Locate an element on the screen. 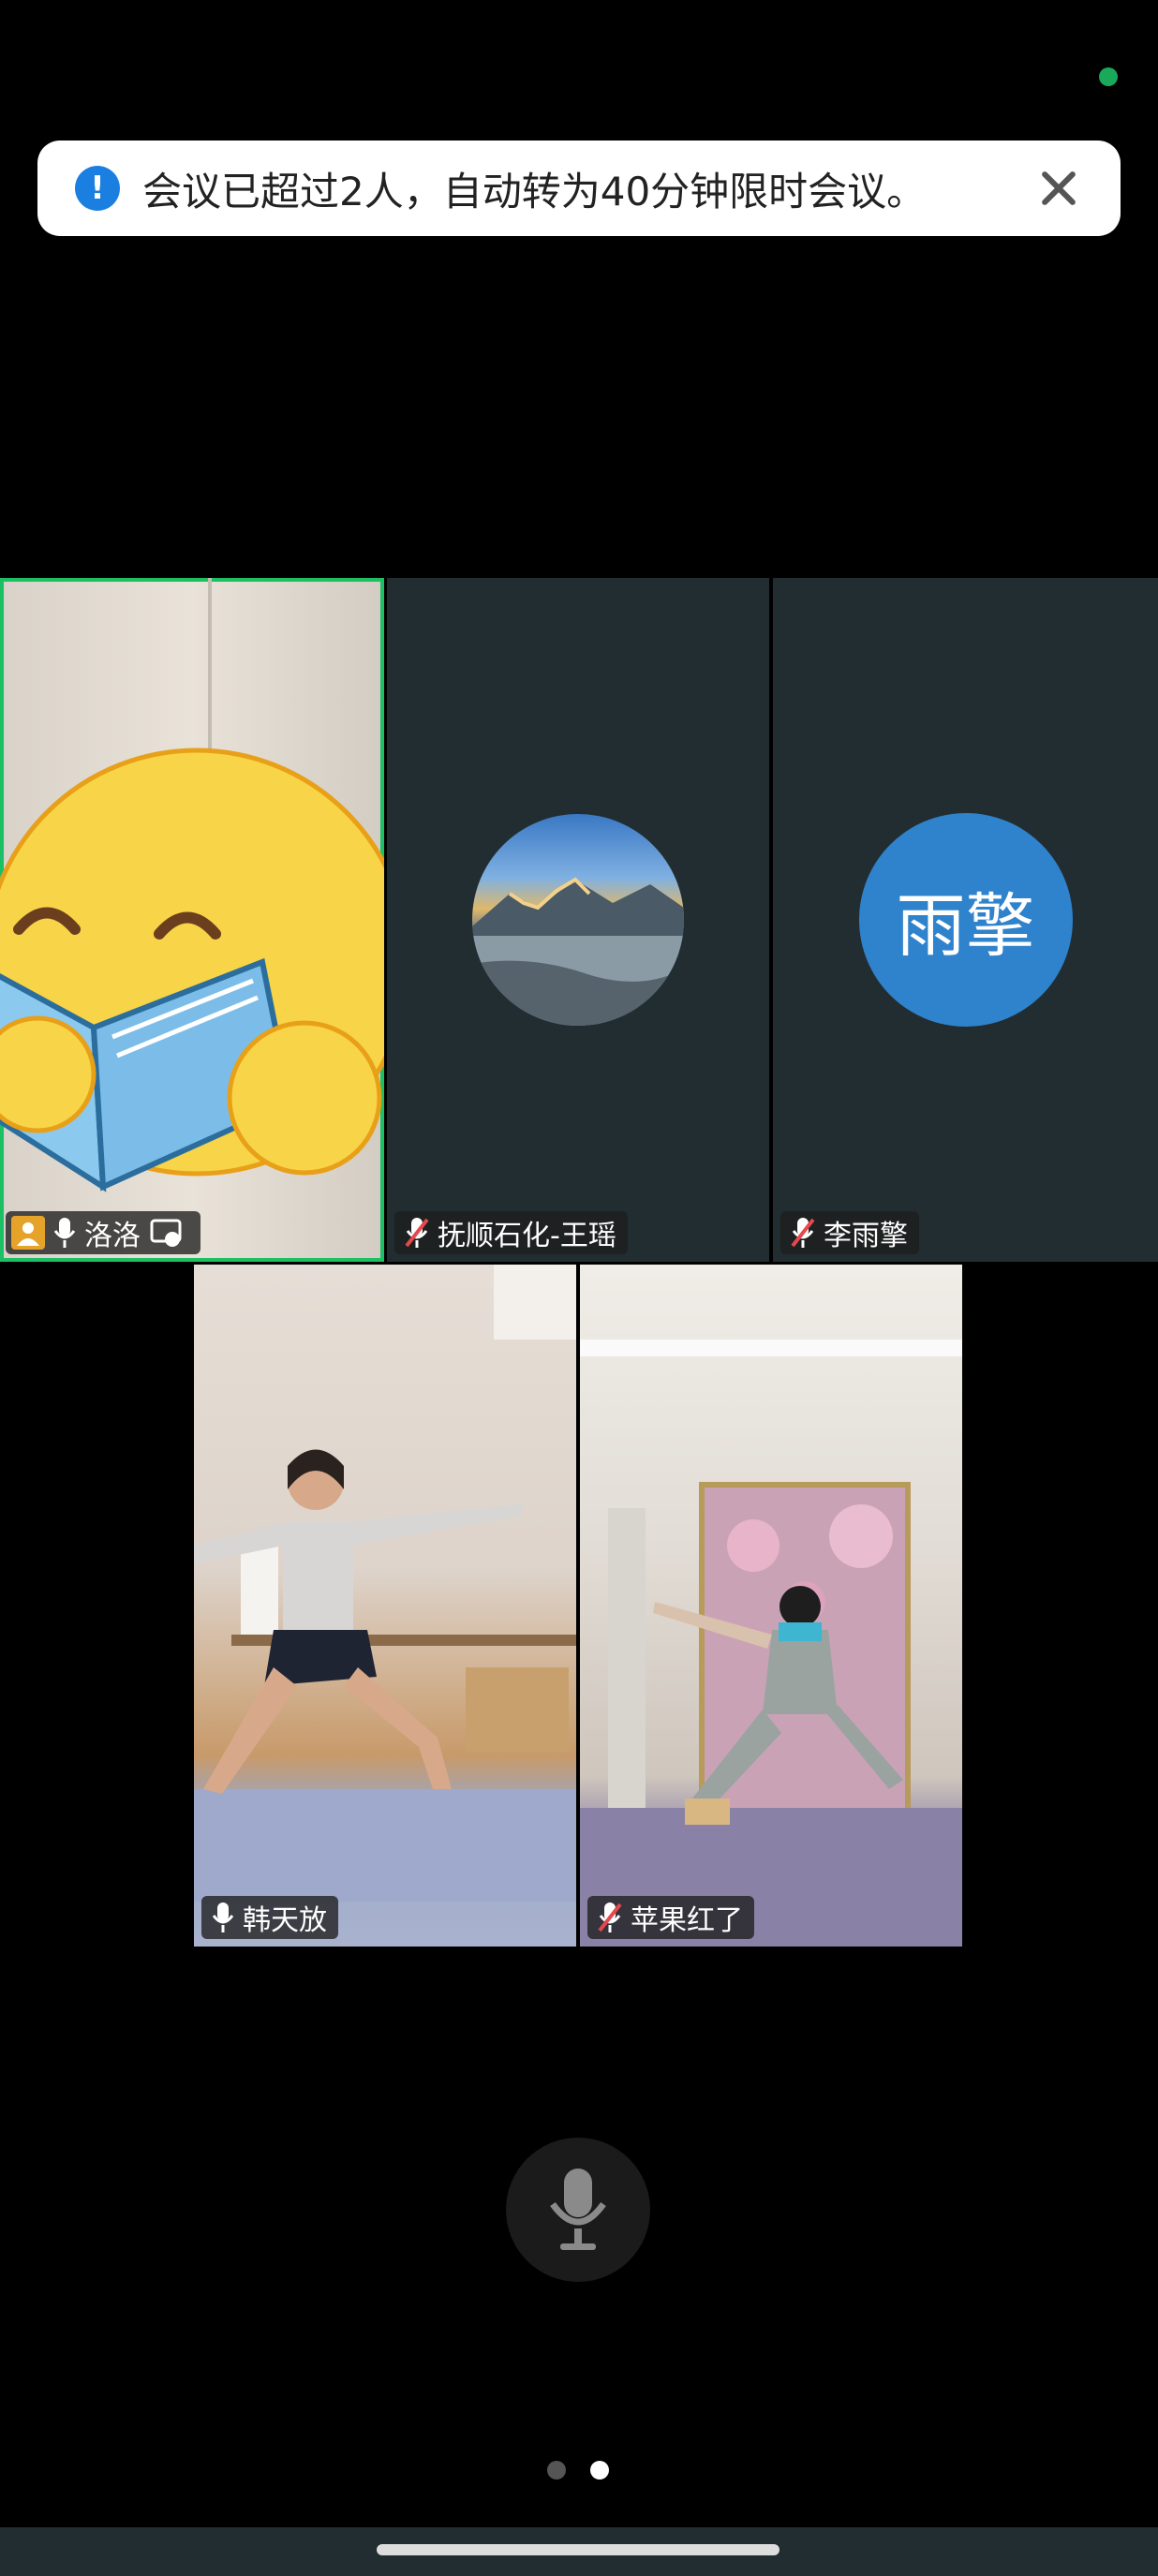  info-icon: ! is located at coordinates (97, 189).